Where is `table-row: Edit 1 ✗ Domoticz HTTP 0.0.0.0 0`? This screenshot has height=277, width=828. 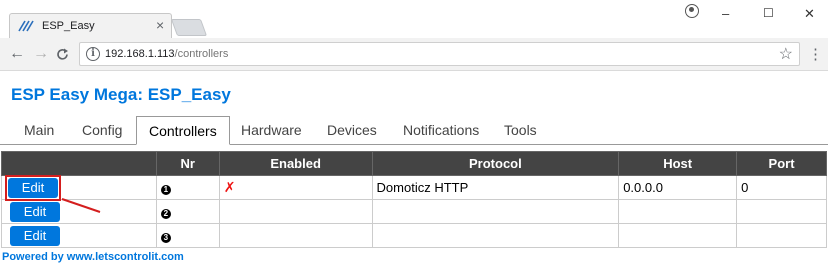
table-row: Edit 1 ✗ Domoticz HTTP 0.0.0.0 0 is located at coordinates (414, 187).